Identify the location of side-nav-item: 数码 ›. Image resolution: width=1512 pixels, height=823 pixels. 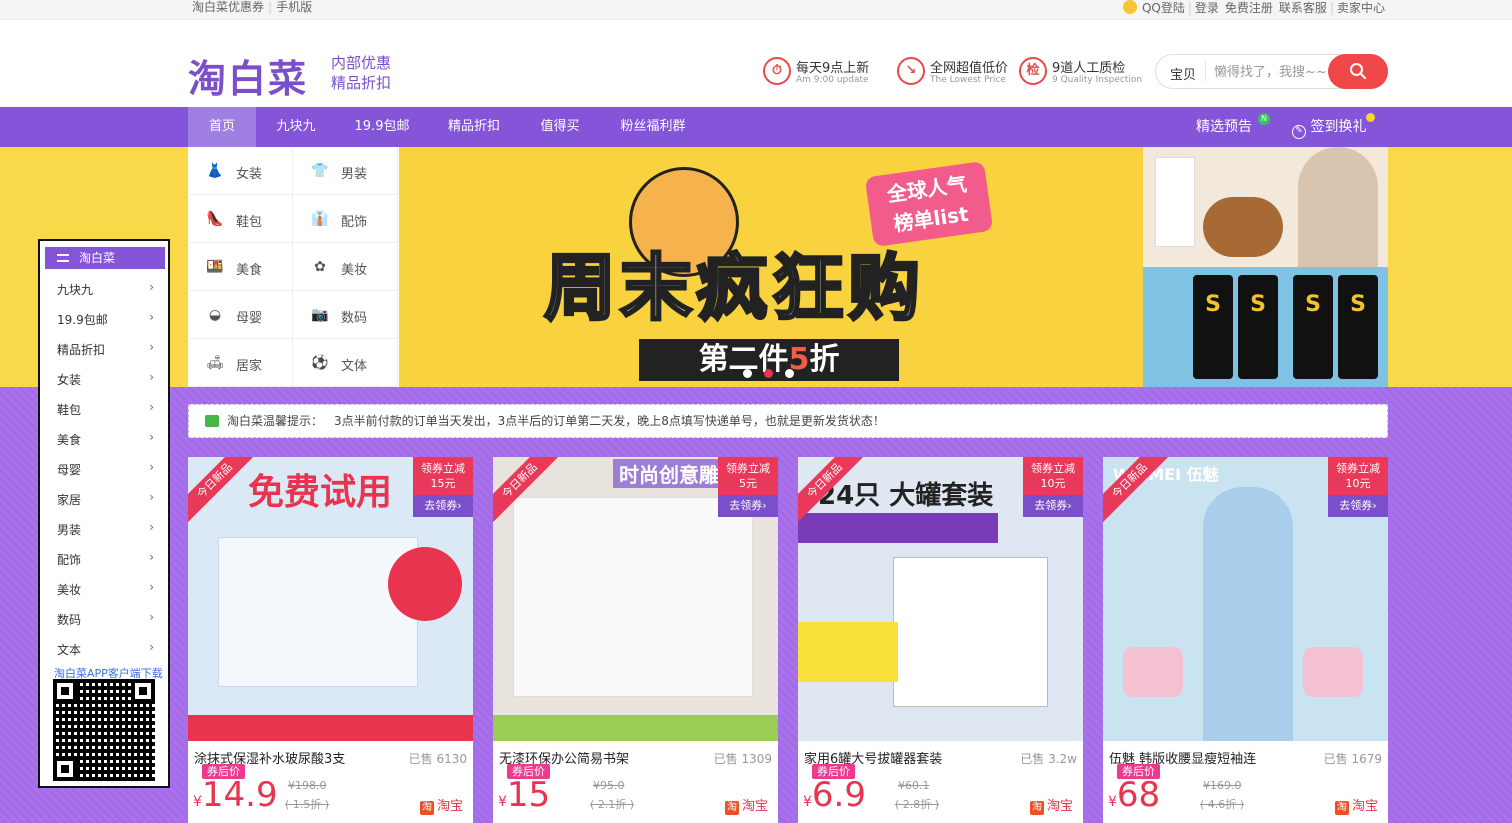
(104, 618).